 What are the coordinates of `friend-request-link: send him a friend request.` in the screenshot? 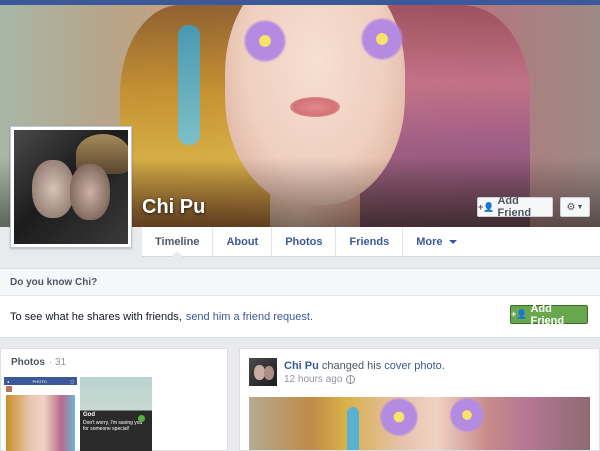 It's located at (249, 317).